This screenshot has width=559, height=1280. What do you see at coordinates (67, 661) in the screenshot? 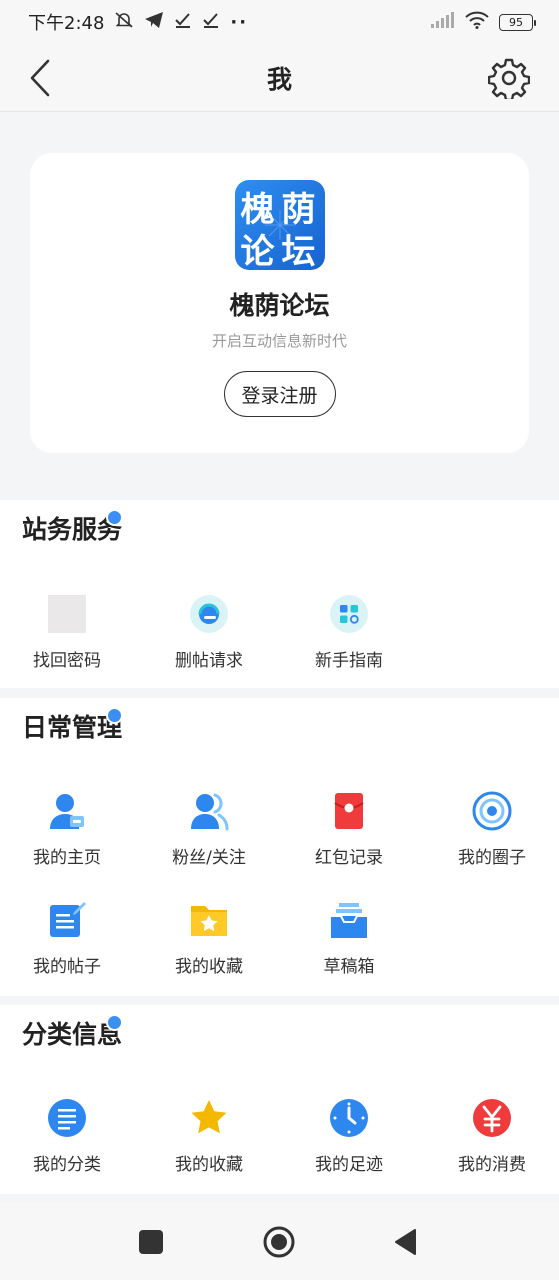
I see `grid-item-label: 找回密码` at bounding box center [67, 661].